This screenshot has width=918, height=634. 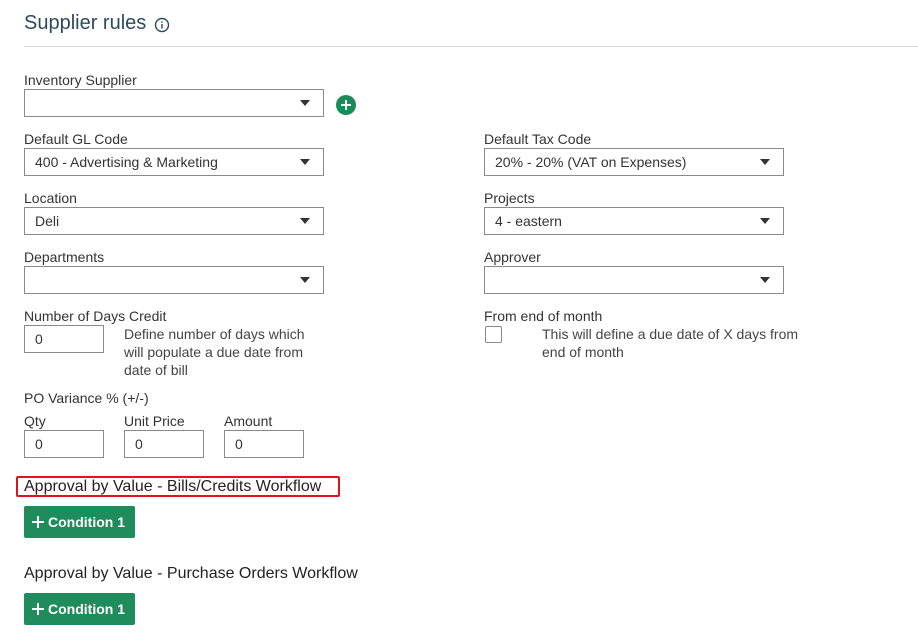 I want to click on projects-label: Projects, so click(x=509, y=198).